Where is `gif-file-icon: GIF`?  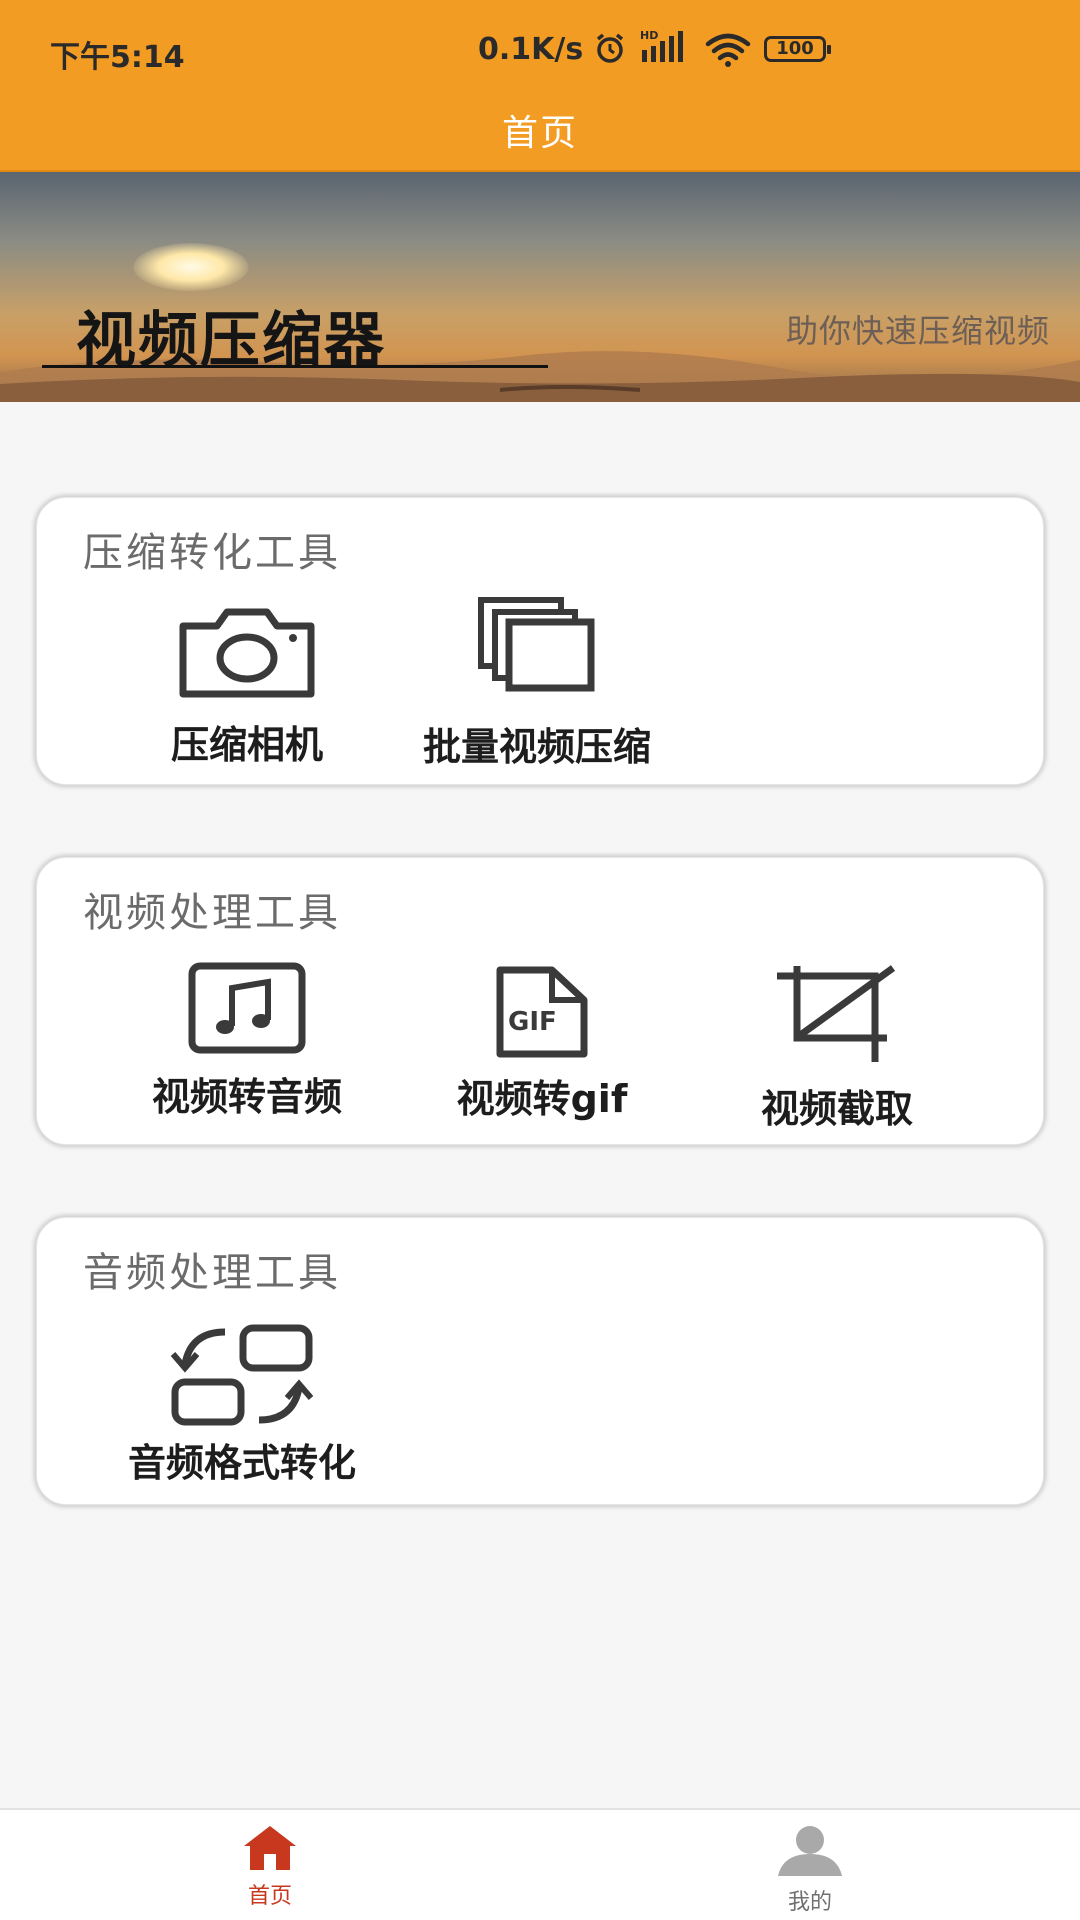
gif-file-icon: GIF is located at coordinates (542, 1012).